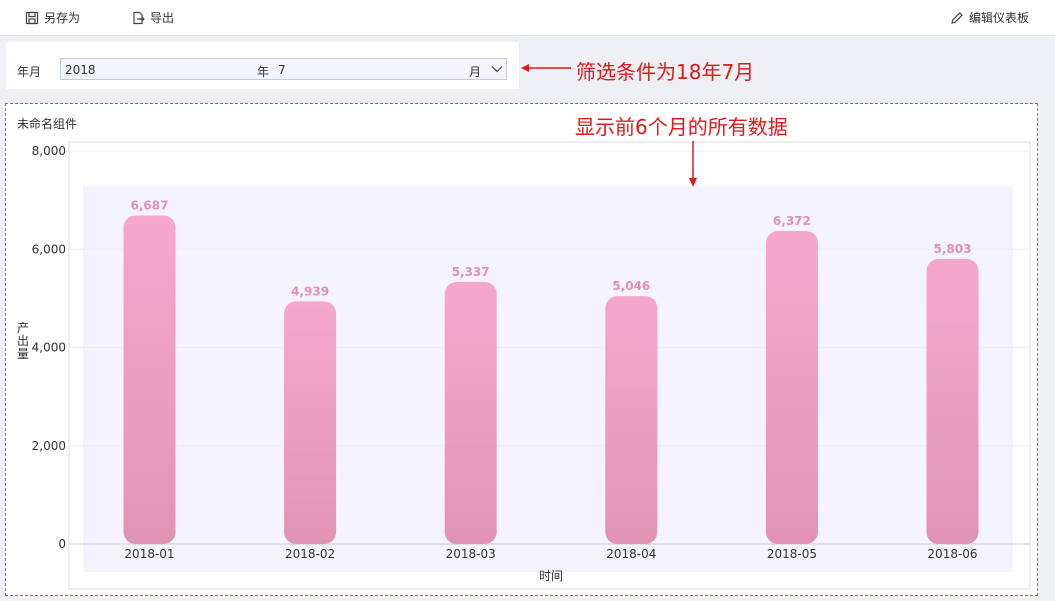  Describe the element at coordinates (471, 554) in the screenshot. I see `x-tick-label: 2018-03` at that location.